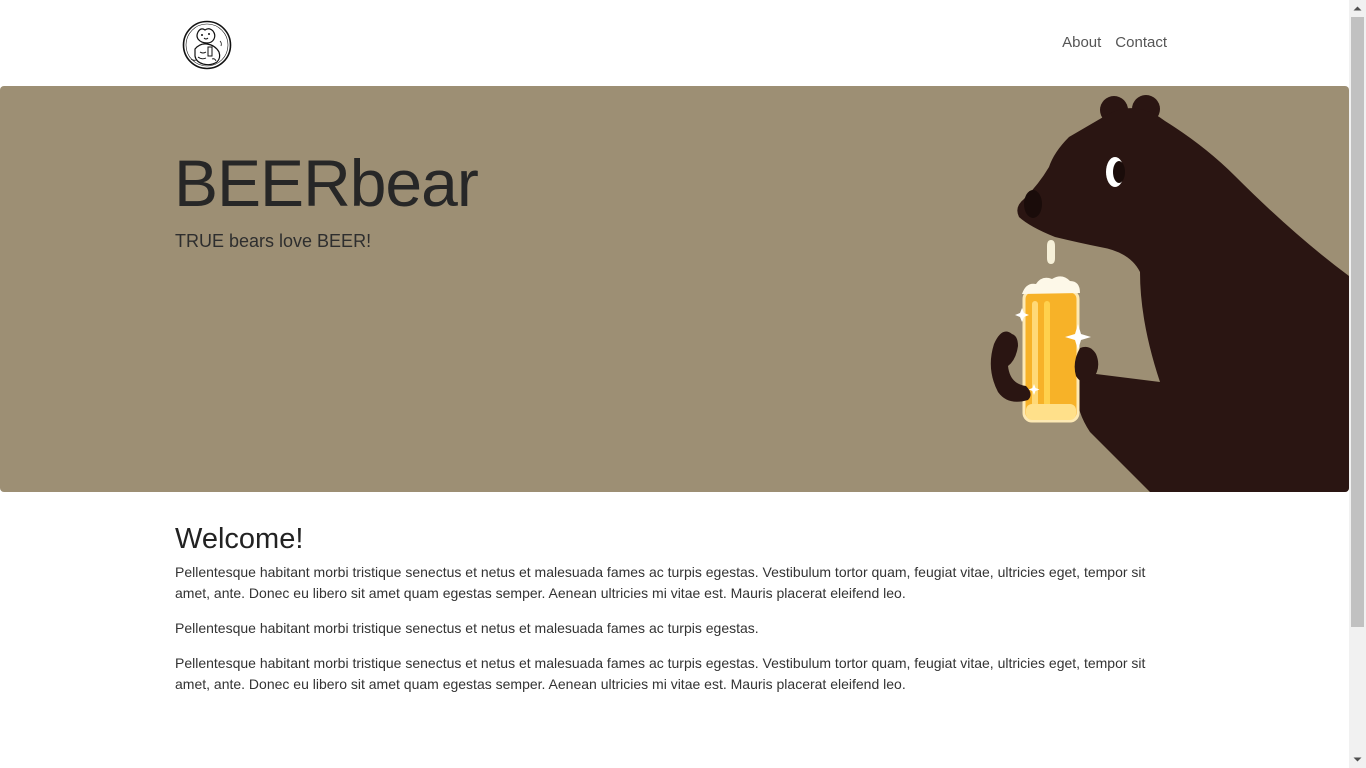 The width and height of the screenshot is (1366, 768). I want to click on hero-tagline: TRUE bears love BEER!, so click(273, 241).